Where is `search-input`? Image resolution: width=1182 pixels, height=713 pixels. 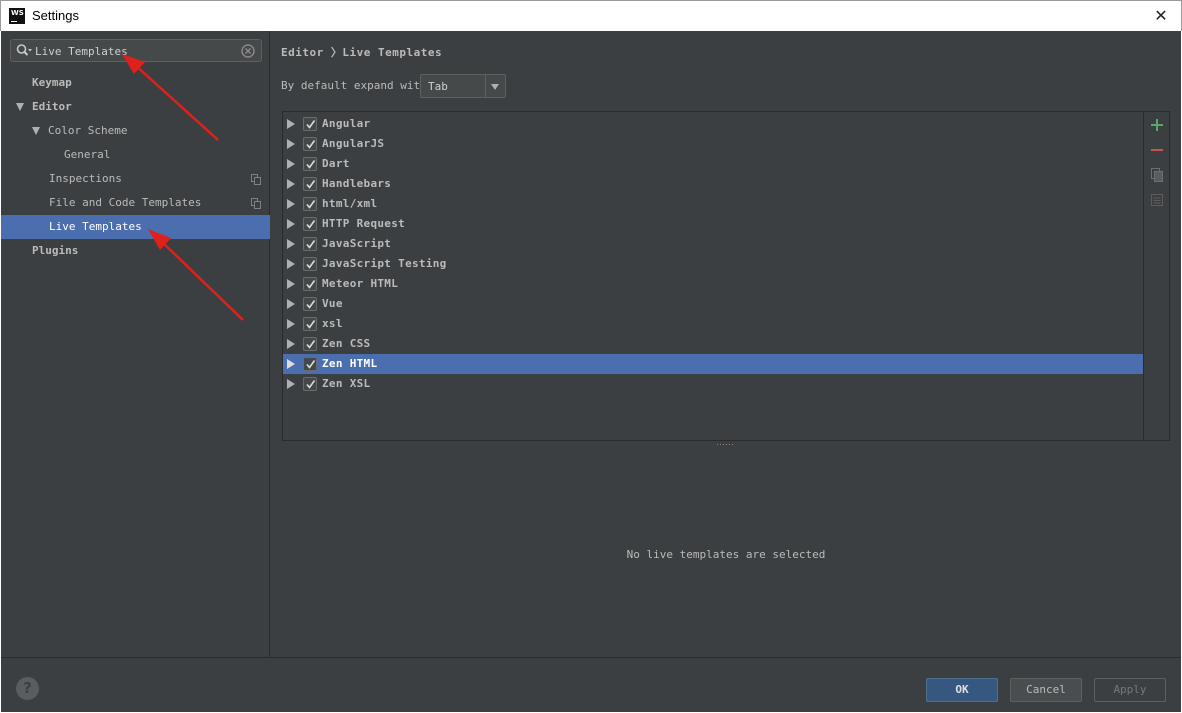 search-input is located at coordinates (135, 51).